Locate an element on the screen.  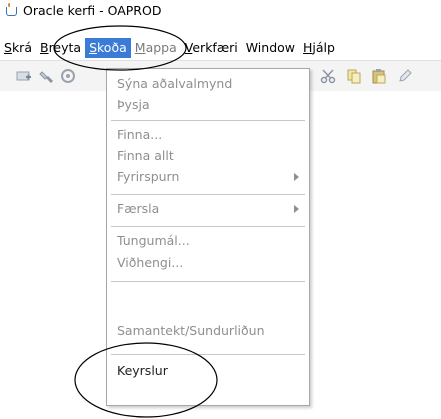
menu-help: Hjálp is located at coordinates (319, 48).